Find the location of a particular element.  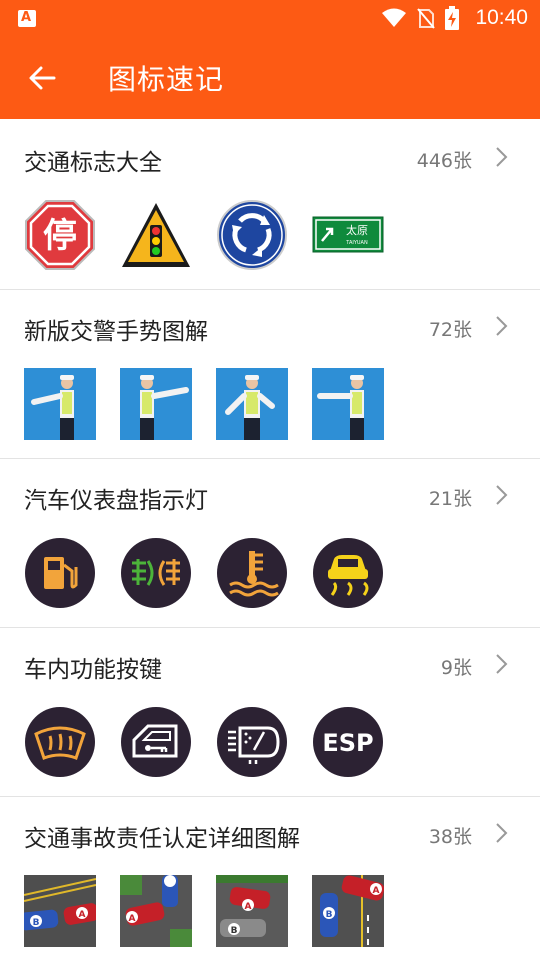

section-title: 交通事故责任认定详细图解 is located at coordinates (162, 839).